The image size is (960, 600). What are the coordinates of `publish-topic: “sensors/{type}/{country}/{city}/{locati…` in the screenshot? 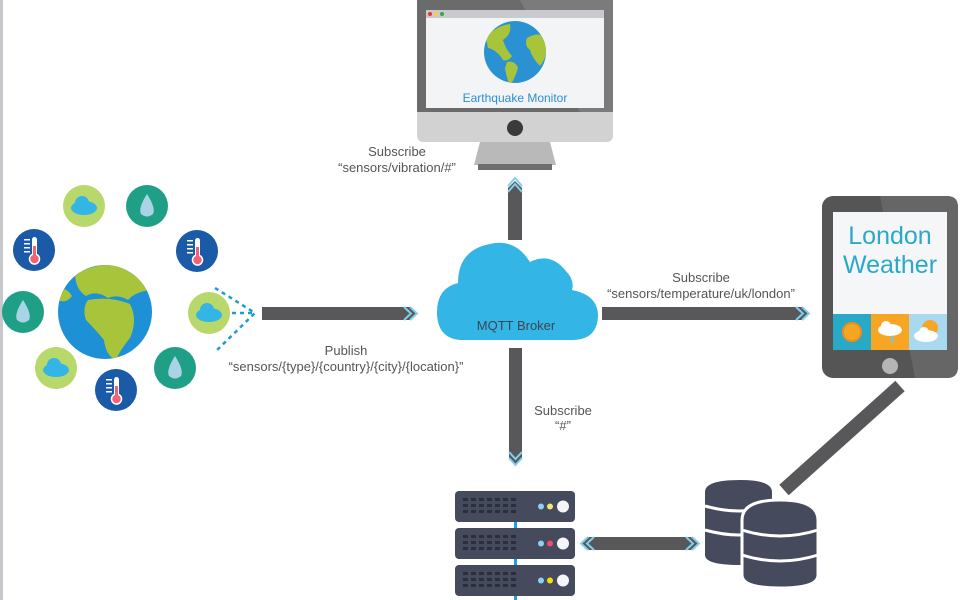 It's located at (346, 366).